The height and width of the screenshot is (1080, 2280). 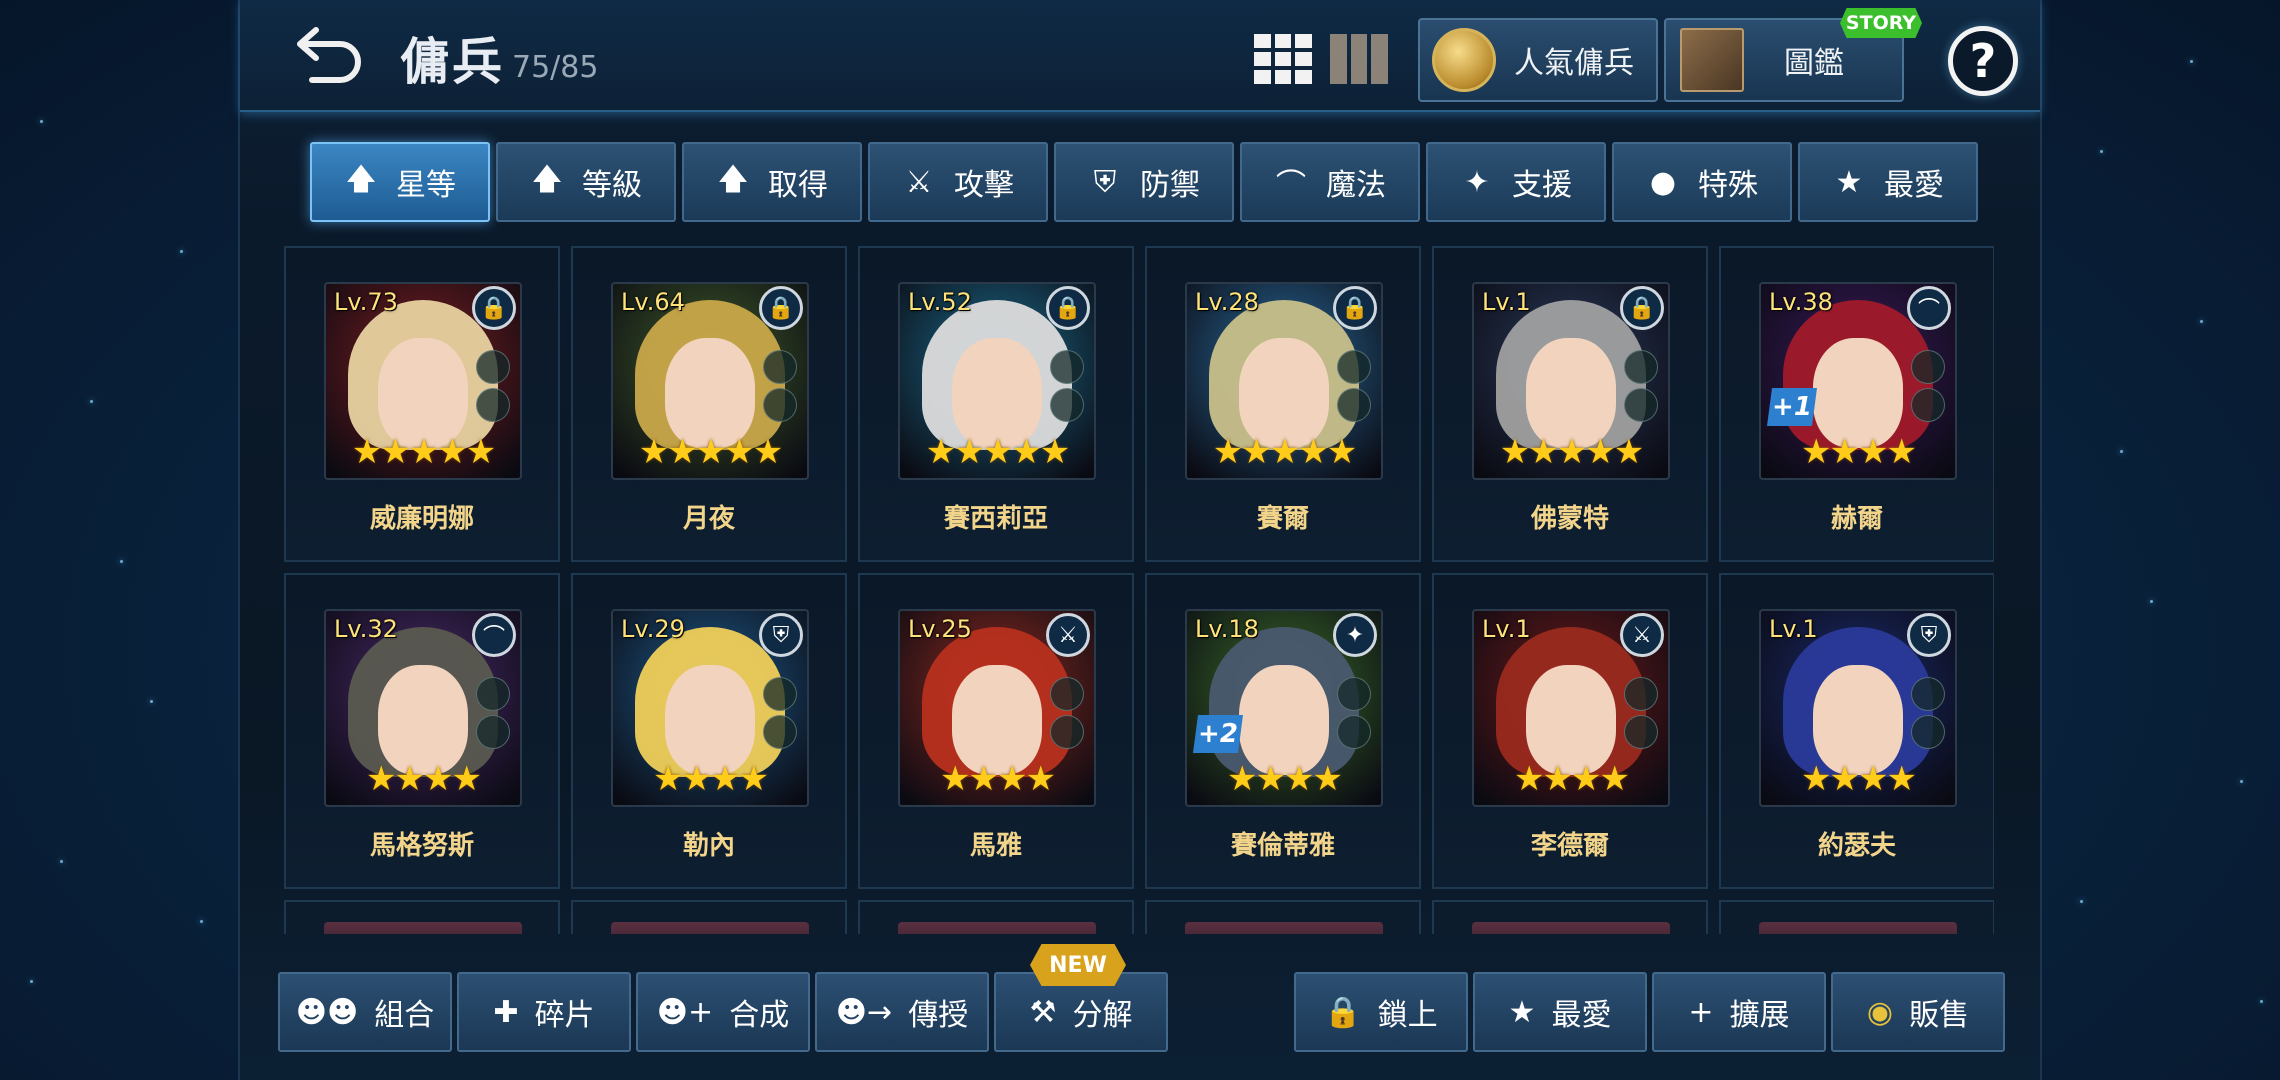 I want to click on hero-card: Lv.73 🔒 ★★★★★ 威廉明娜, so click(x=422, y=404).